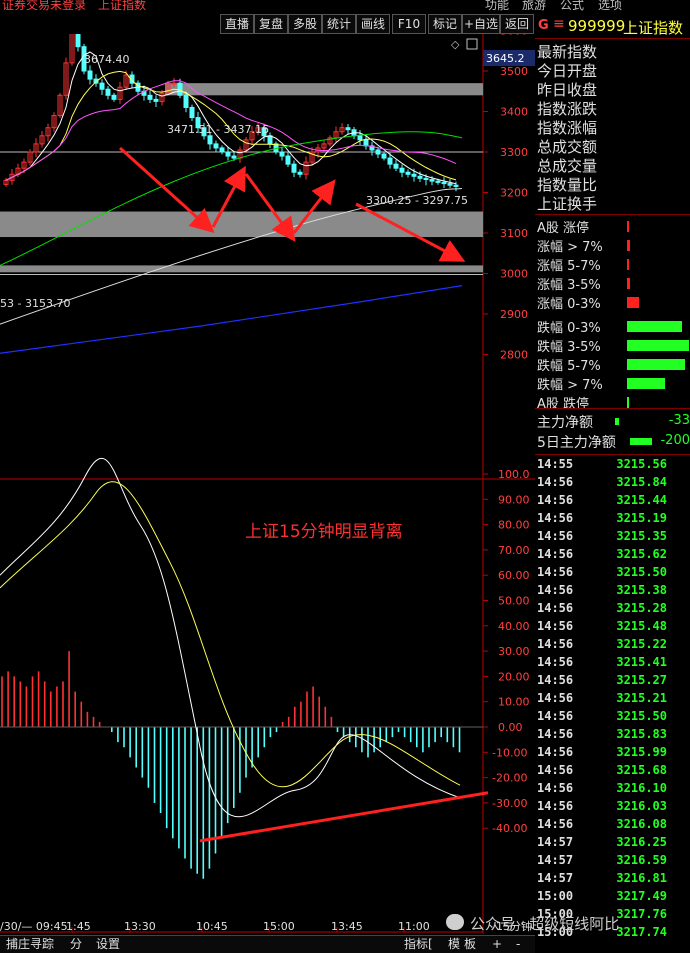  I want to click on tick-row: 14:56 3215.27, so click(612, 682).